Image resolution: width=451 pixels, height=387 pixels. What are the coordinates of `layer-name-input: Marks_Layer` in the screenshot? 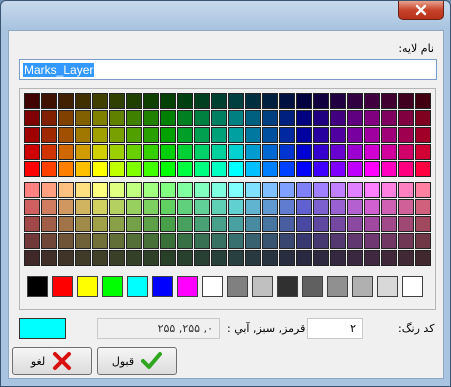 It's located at (228, 69).